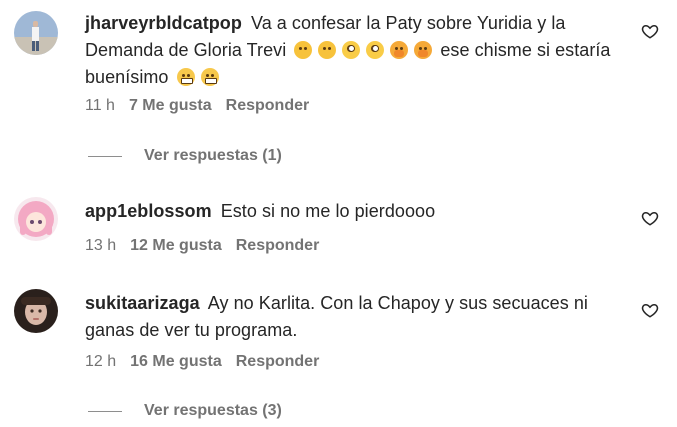 The width and height of the screenshot is (677, 427). What do you see at coordinates (101, 361) in the screenshot?
I see `comment-time: 12 h` at bounding box center [101, 361].